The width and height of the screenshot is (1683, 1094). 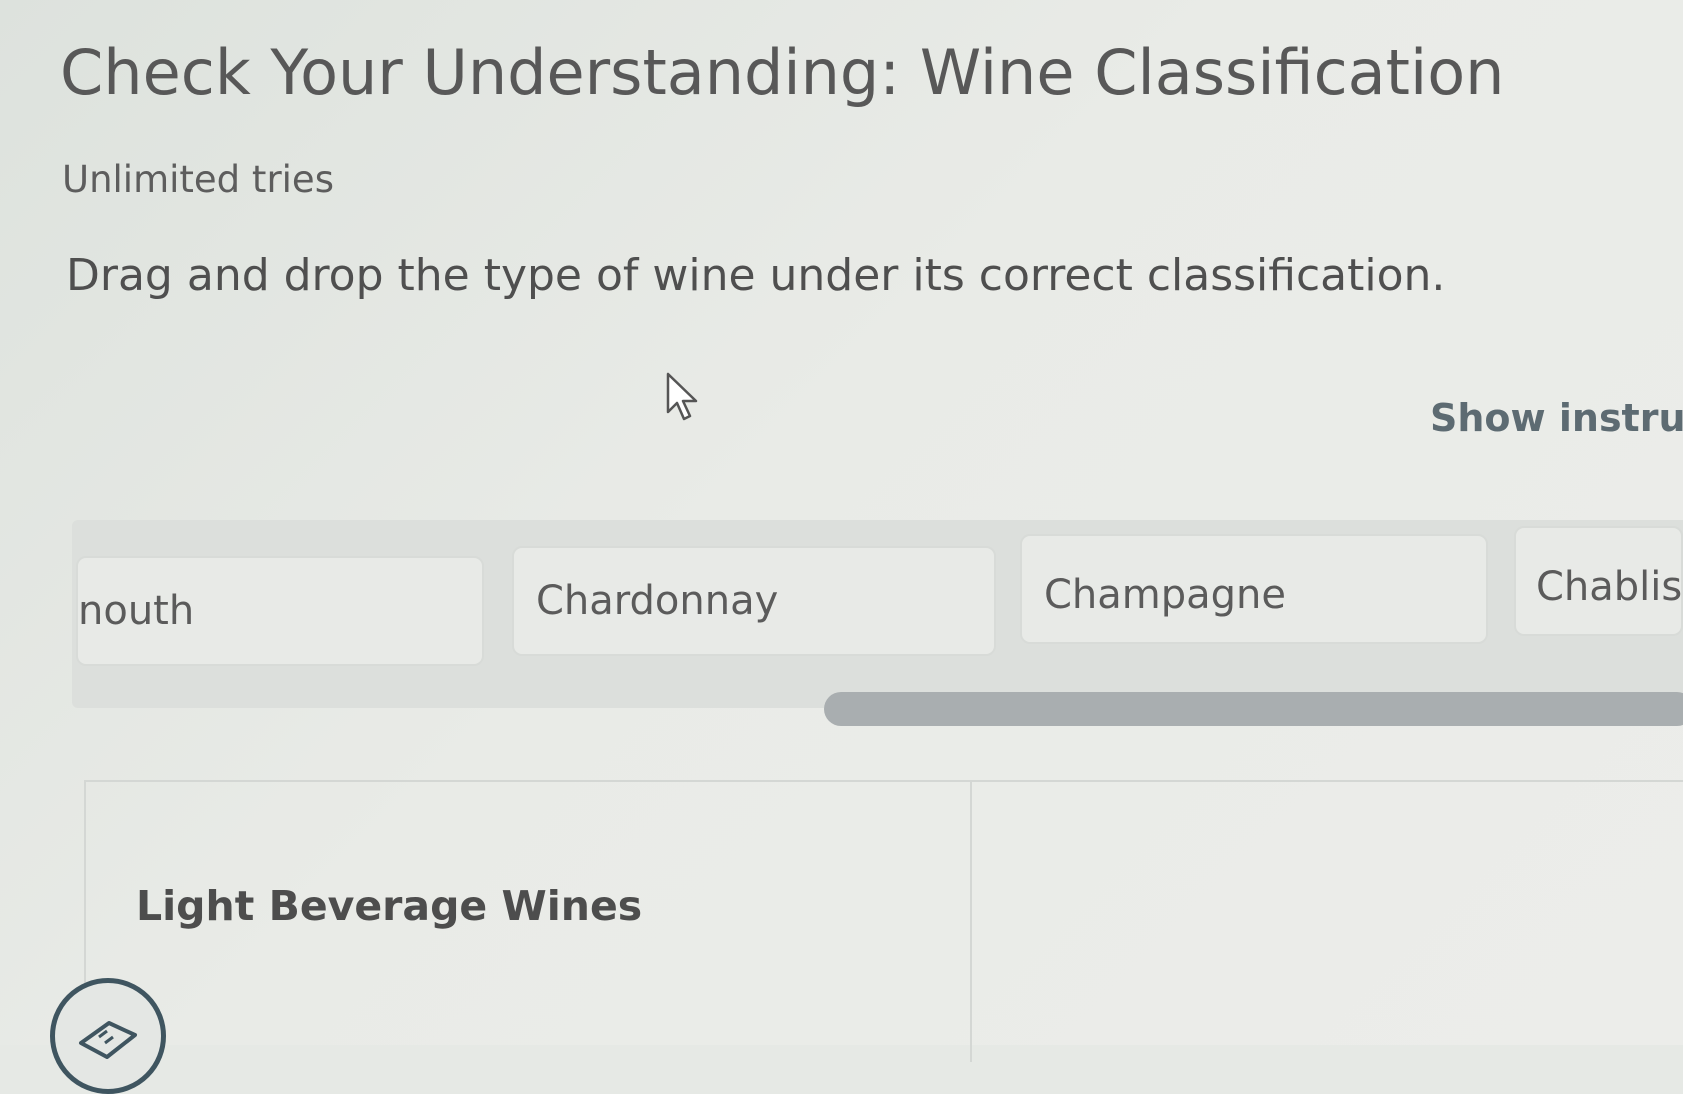 What do you see at coordinates (389, 906) in the screenshot?
I see `category-heading: Light Beverage Wines` at bounding box center [389, 906].